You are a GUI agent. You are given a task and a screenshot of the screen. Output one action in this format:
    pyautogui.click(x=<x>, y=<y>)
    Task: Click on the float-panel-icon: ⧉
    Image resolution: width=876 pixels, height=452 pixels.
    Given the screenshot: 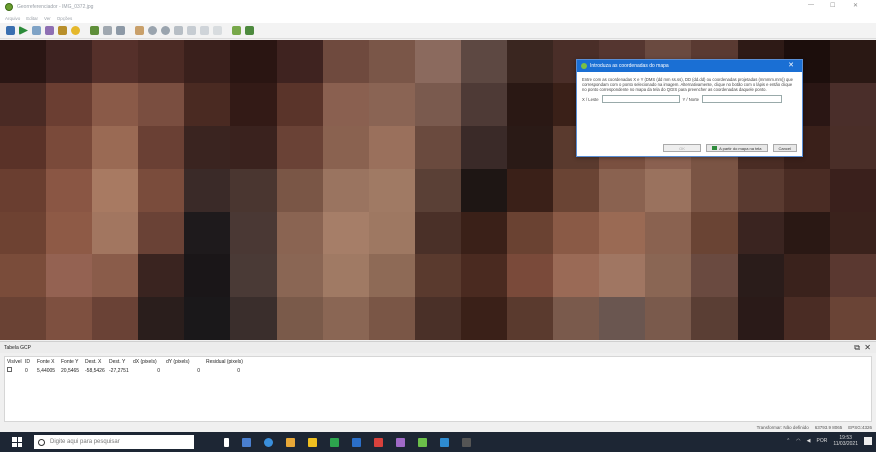 What is the action you would take?
    pyautogui.click(x=857, y=348)
    